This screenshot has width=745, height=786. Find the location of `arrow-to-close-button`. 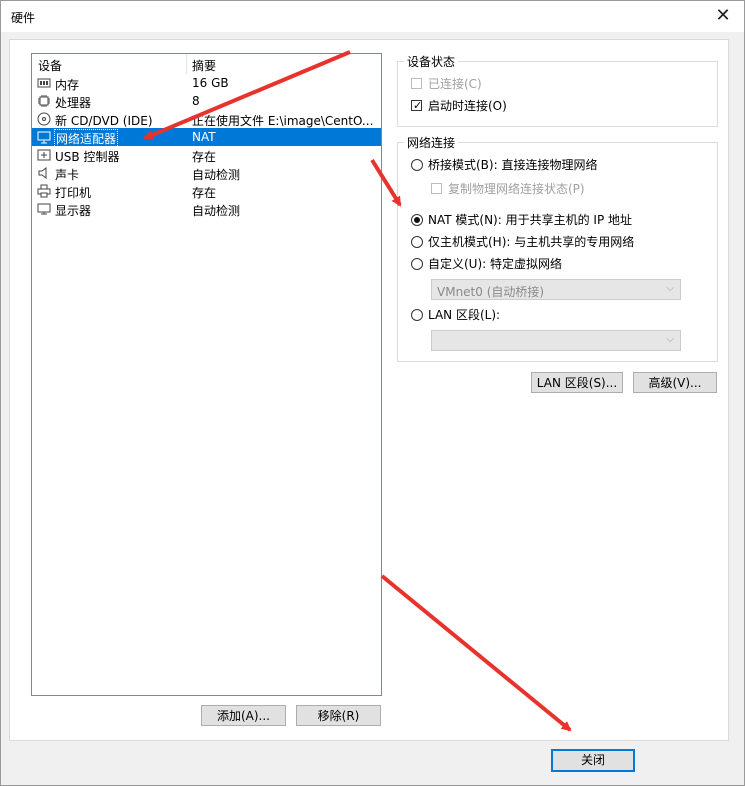

arrow-to-close-button is located at coordinates (476, 653).